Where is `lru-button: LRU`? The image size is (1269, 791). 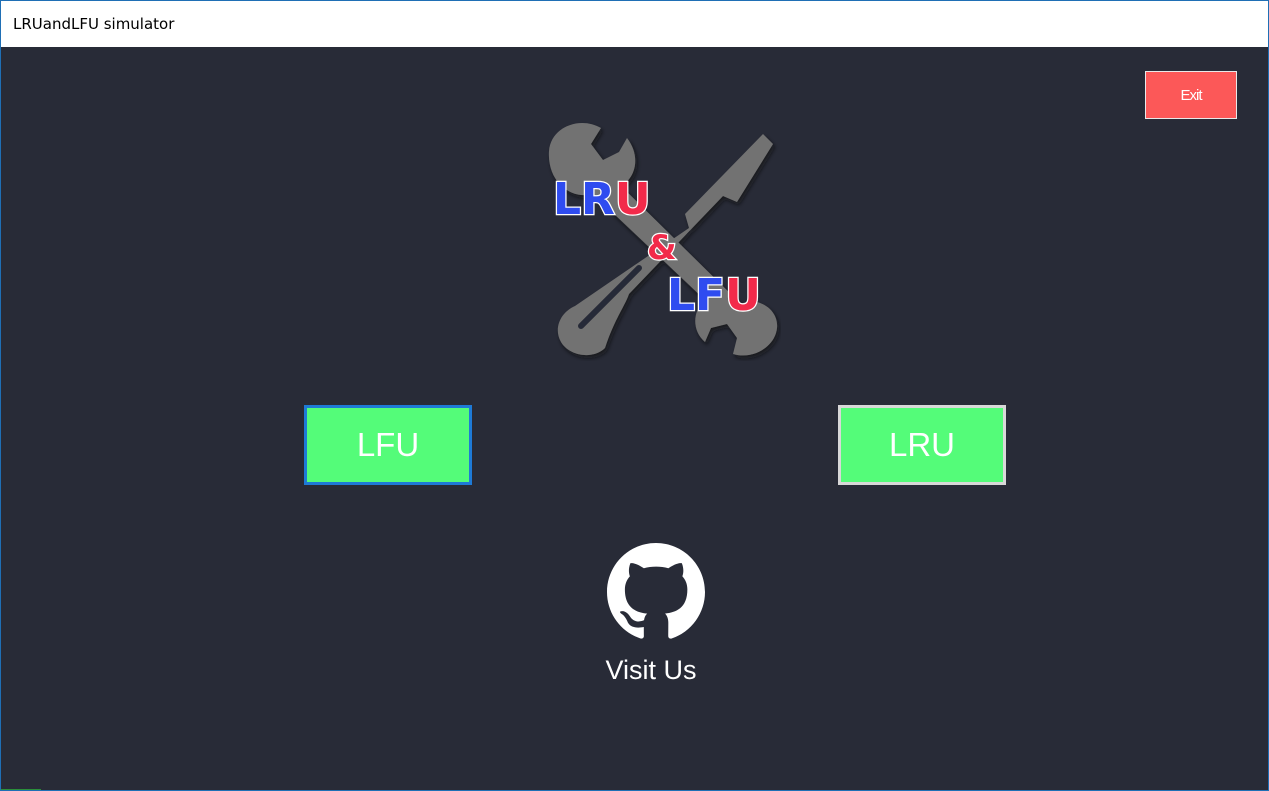 lru-button: LRU is located at coordinates (922, 445).